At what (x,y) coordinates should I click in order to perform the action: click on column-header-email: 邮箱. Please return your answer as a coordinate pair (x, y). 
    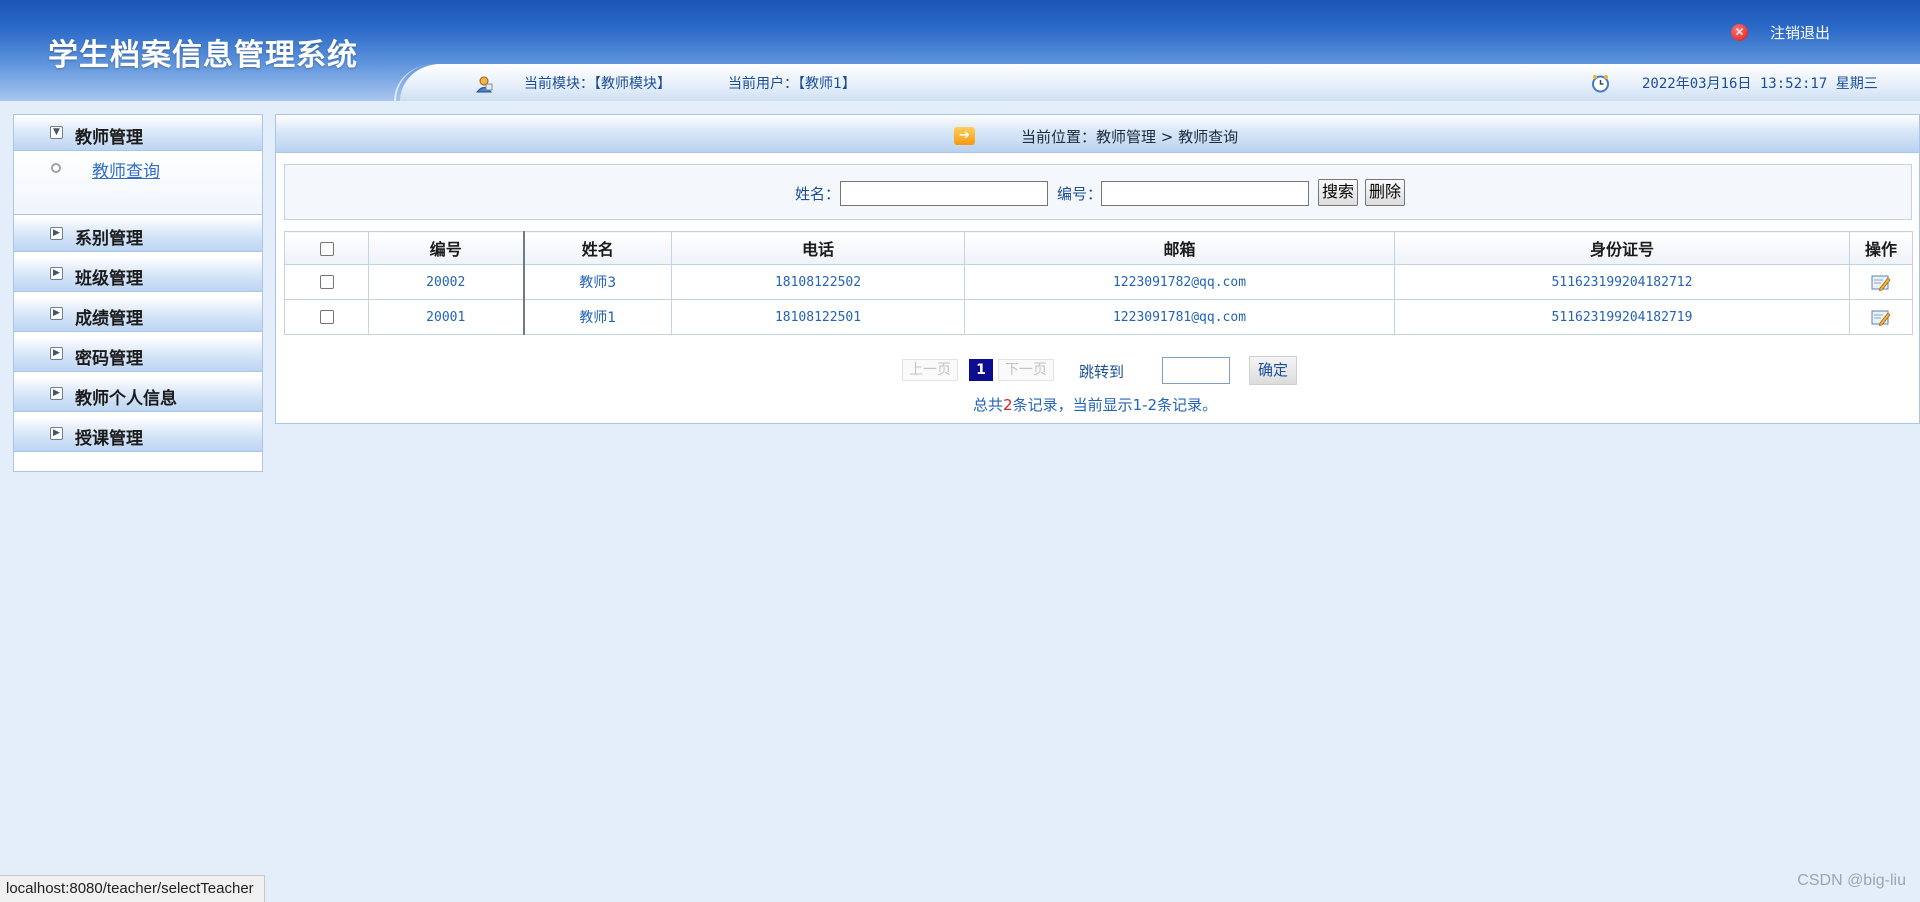
    Looking at the image, I should click on (1179, 248).